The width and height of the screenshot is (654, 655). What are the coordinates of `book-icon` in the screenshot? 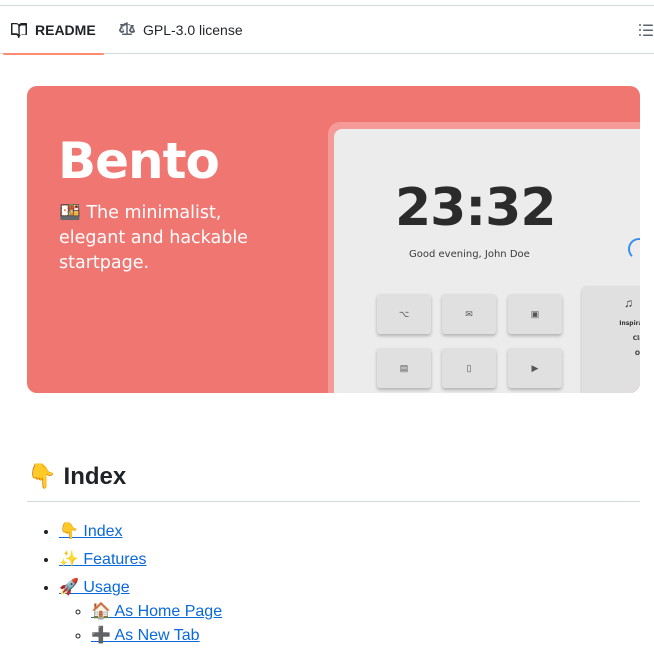 It's located at (19, 30).